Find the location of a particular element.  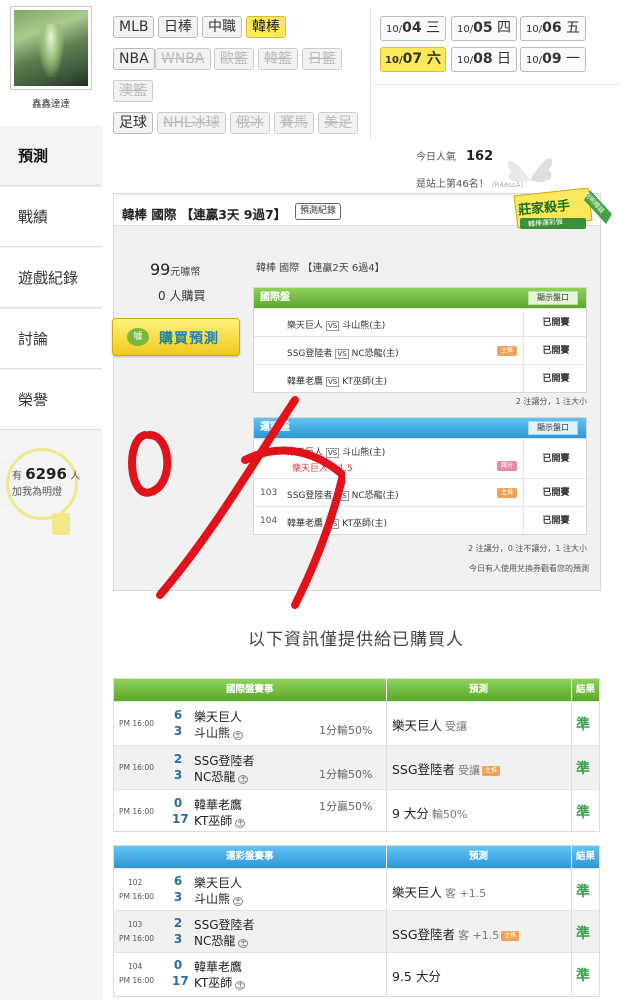

away-team: 斗山熊(主) is located at coordinates (364, 326).